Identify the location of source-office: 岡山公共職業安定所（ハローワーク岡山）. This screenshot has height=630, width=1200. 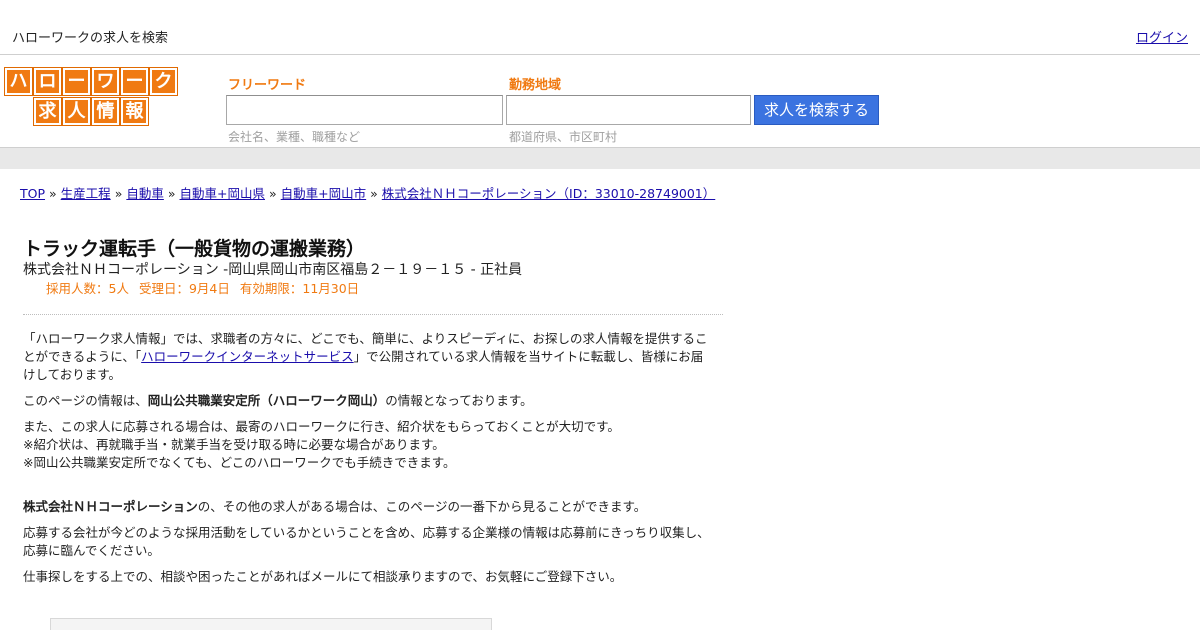
(266, 400).